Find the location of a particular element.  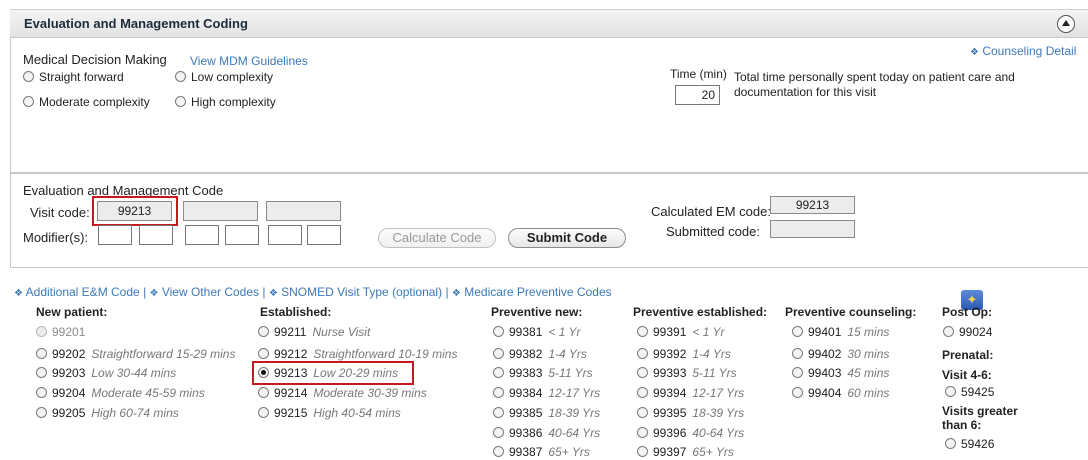

mdm-option-low: Low complexity is located at coordinates (224, 77).